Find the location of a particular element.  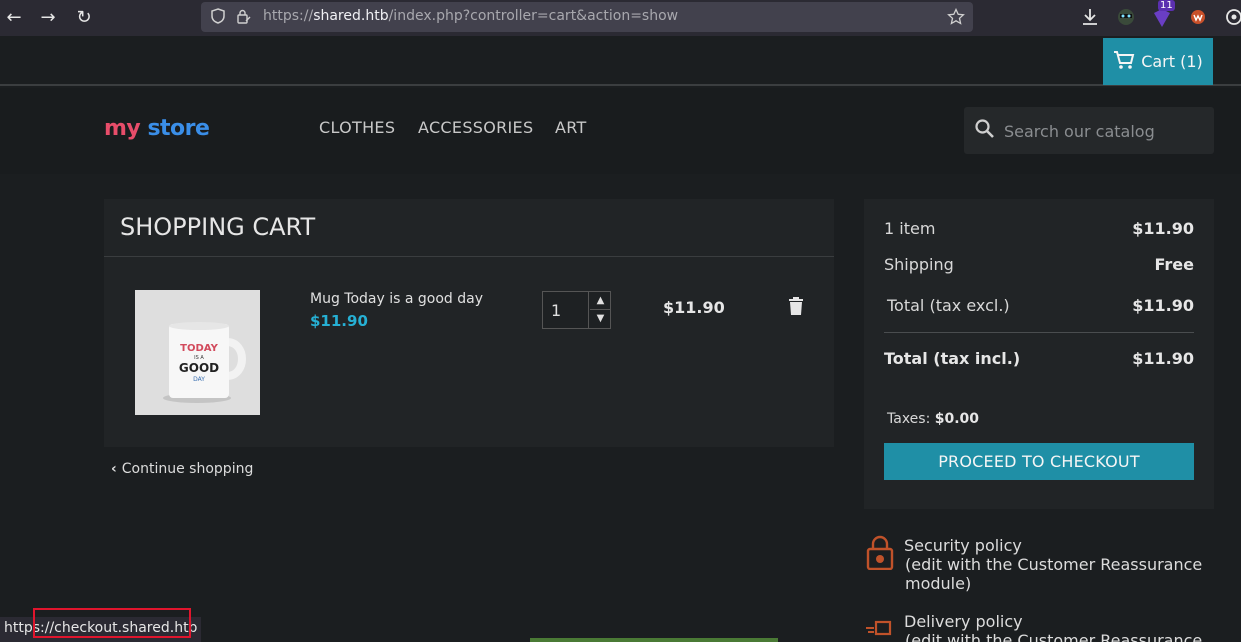

menu-item-art: ART is located at coordinates (571, 127).